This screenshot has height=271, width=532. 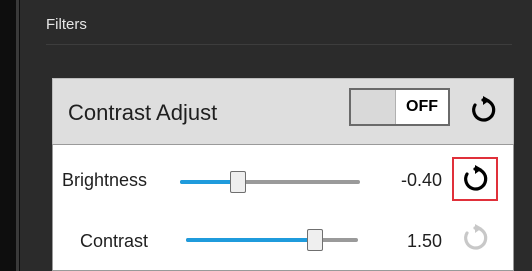 I want to click on contrast-label: Contrast, so click(x=114, y=241).